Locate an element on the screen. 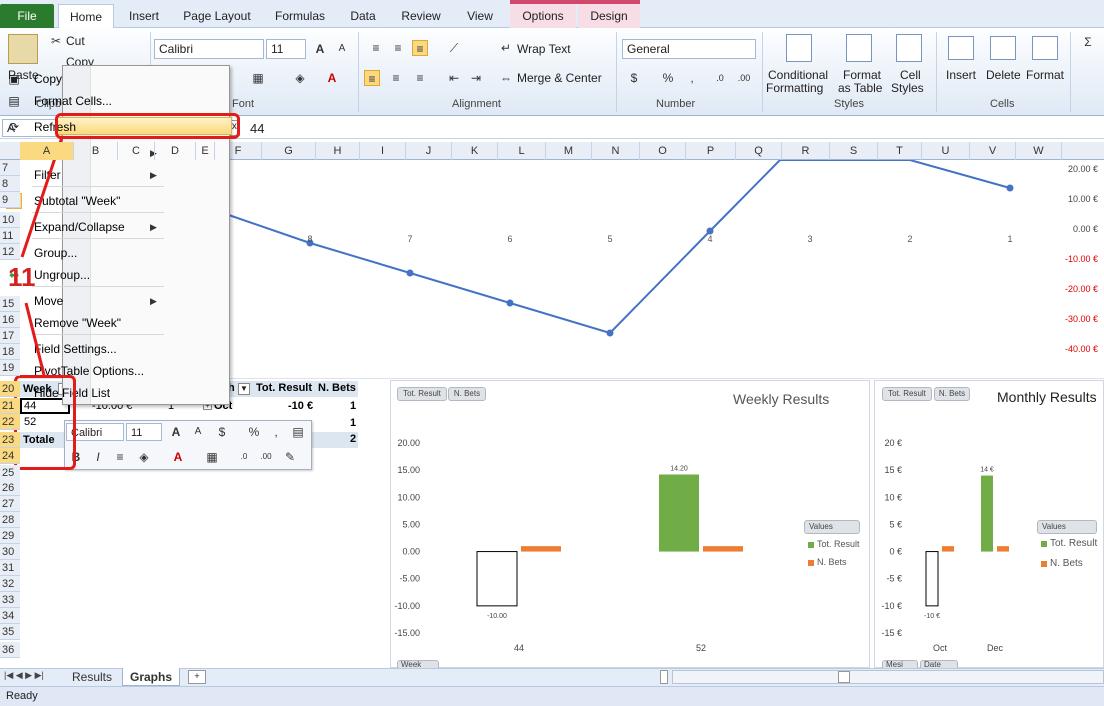 This screenshot has height=706, width=1104. column-header-v: V is located at coordinates (993, 151).